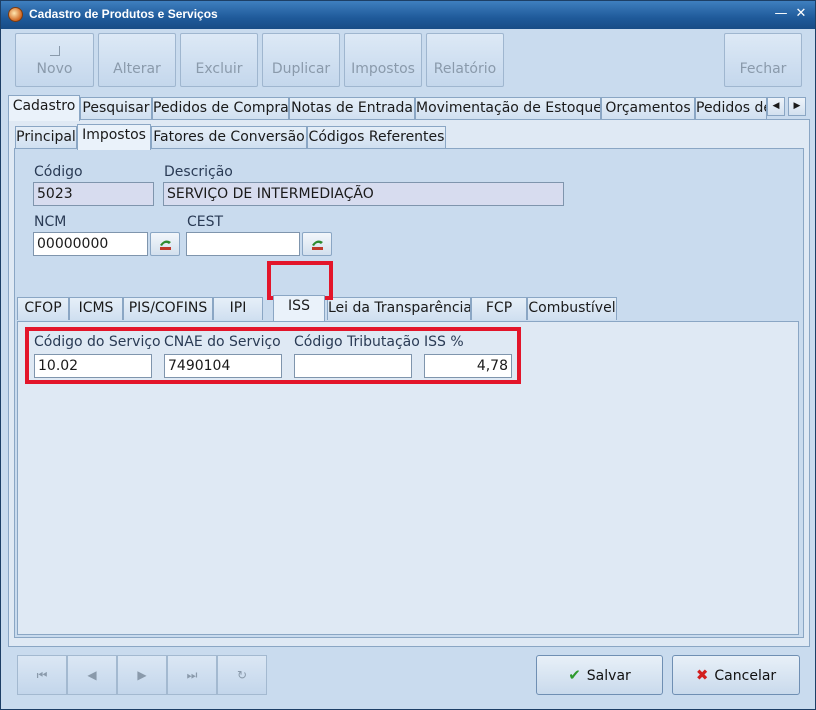 The width and height of the screenshot is (816, 710). What do you see at coordinates (219, 60) in the screenshot?
I see `excluir-button: Excluir` at bounding box center [219, 60].